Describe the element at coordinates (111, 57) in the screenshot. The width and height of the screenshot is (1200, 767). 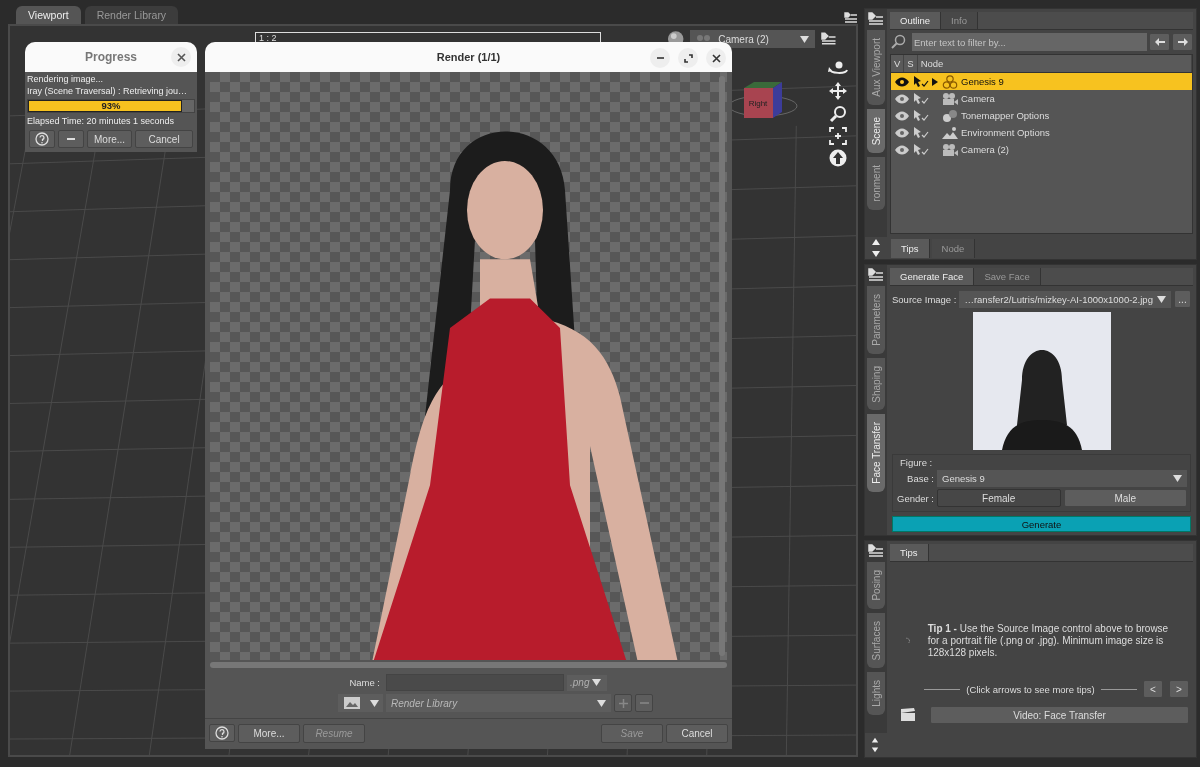
I see `dialog-title: Progress` at that location.